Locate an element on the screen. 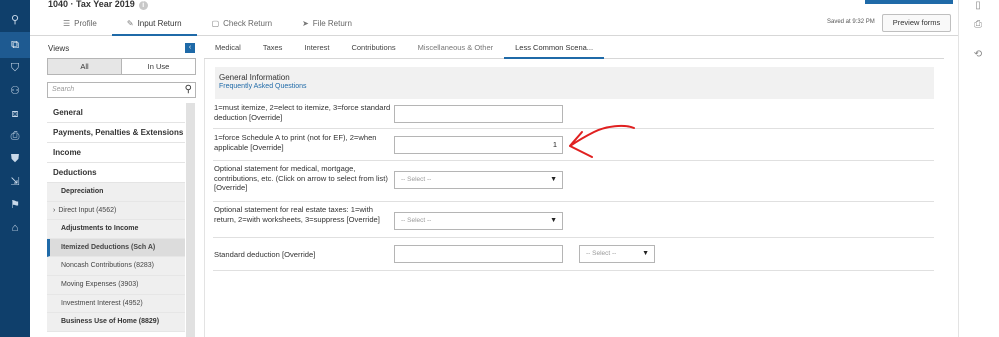 This screenshot has width=999, height=337. login-icon: ⇲ is located at coordinates (15, 182).